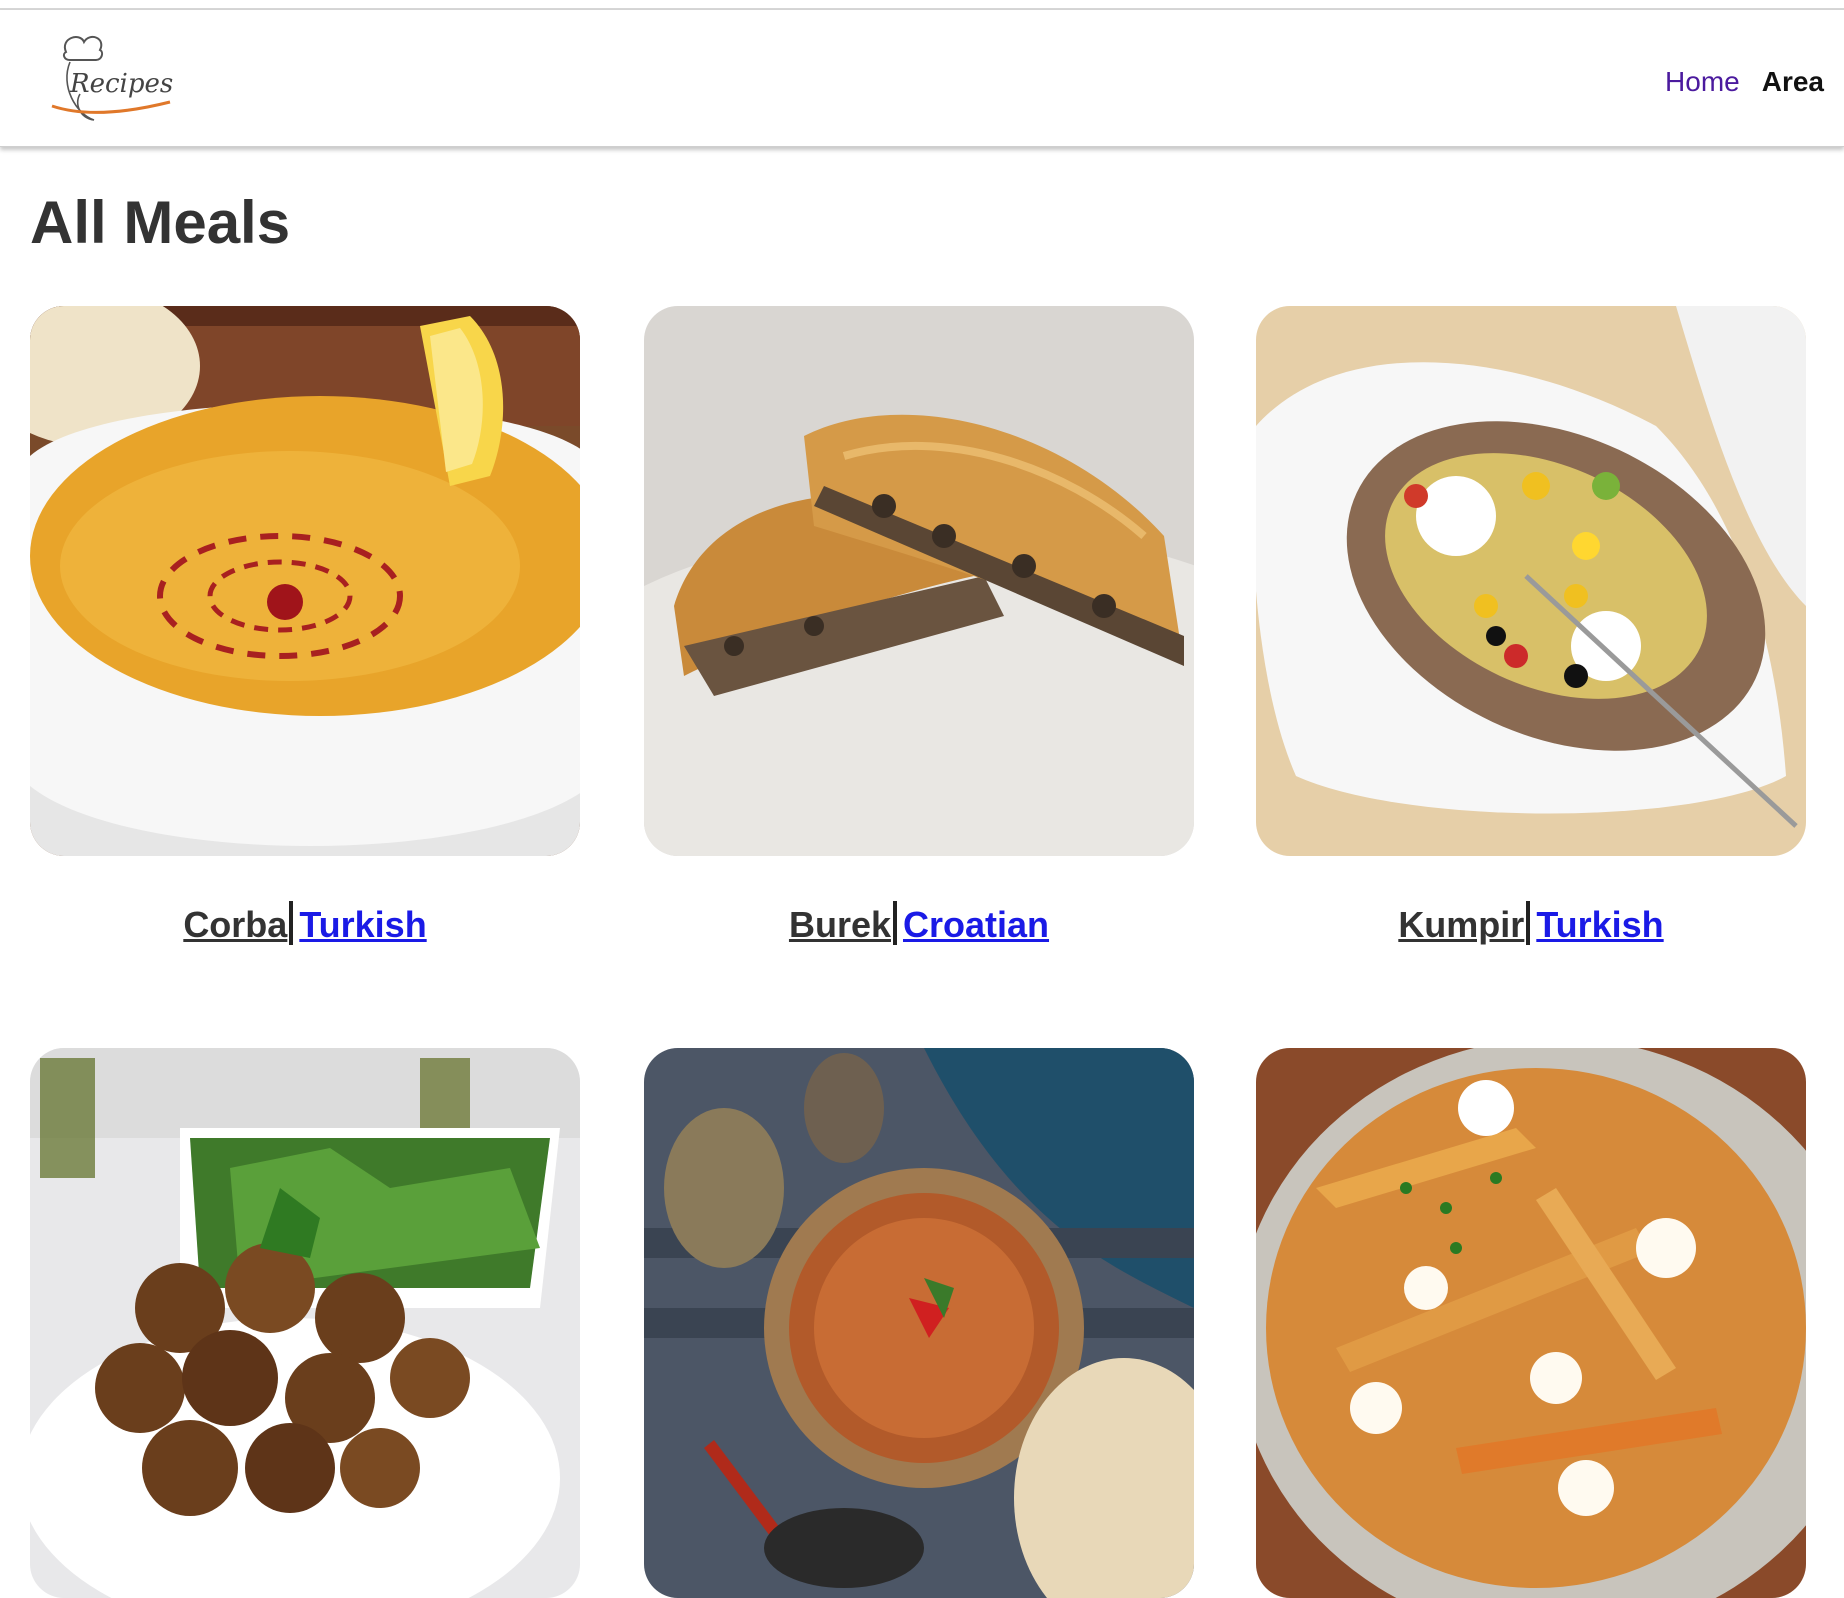 The height and width of the screenshot is (1598, 1844). Describe the element at coordinates (160, 222) in the screenshot. I see `page-title: All Meals` at that location.